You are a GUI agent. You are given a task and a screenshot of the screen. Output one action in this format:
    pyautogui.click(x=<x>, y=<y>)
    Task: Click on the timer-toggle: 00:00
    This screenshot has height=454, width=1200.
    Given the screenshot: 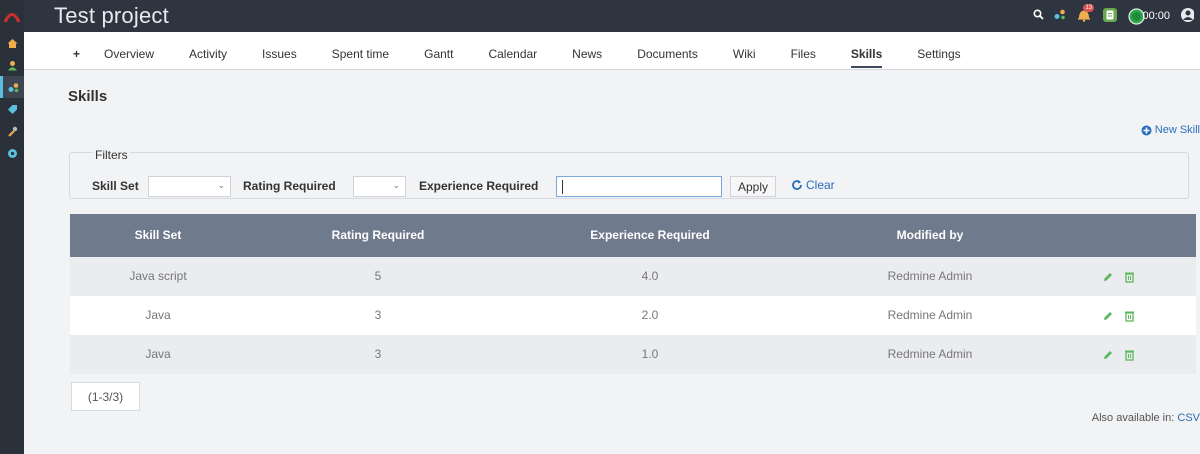 What is the action you would take?
    pyautogui.click(x=1149, y=16)
    